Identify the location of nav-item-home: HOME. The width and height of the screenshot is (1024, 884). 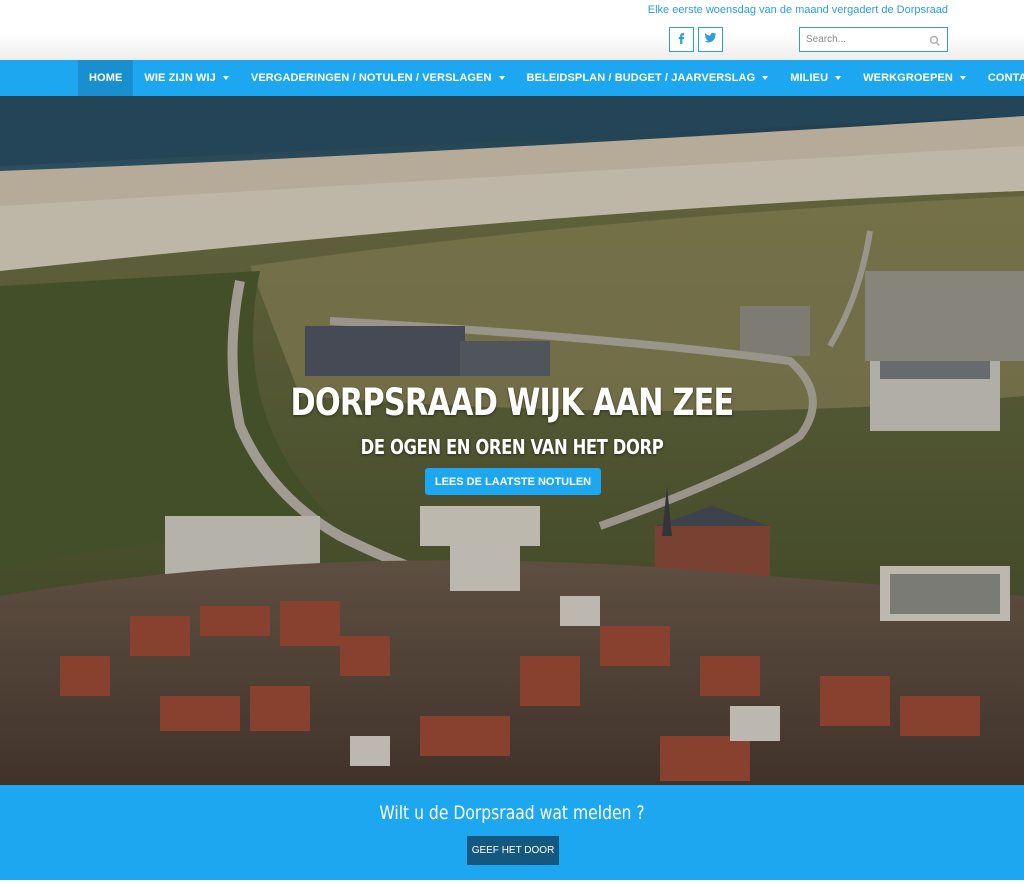
(106, 78).